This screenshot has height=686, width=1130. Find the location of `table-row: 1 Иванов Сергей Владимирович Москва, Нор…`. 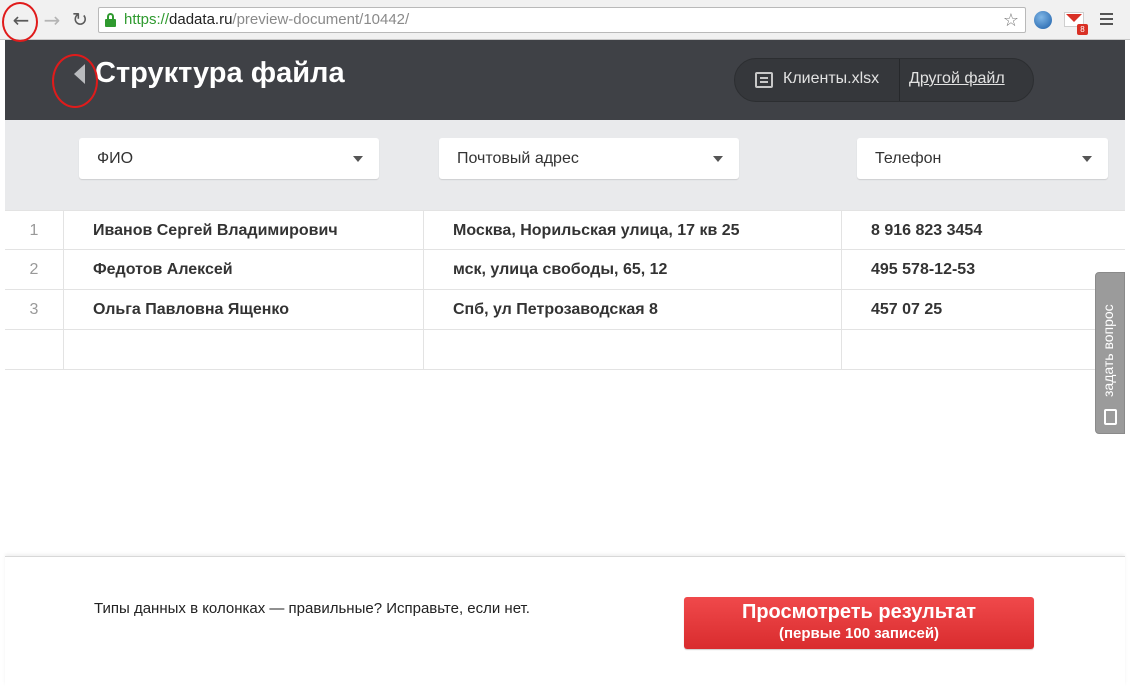

table-row: 1 Иванов Сергей Владимирович Москва, Нор… is located at coordinates (565, 230).